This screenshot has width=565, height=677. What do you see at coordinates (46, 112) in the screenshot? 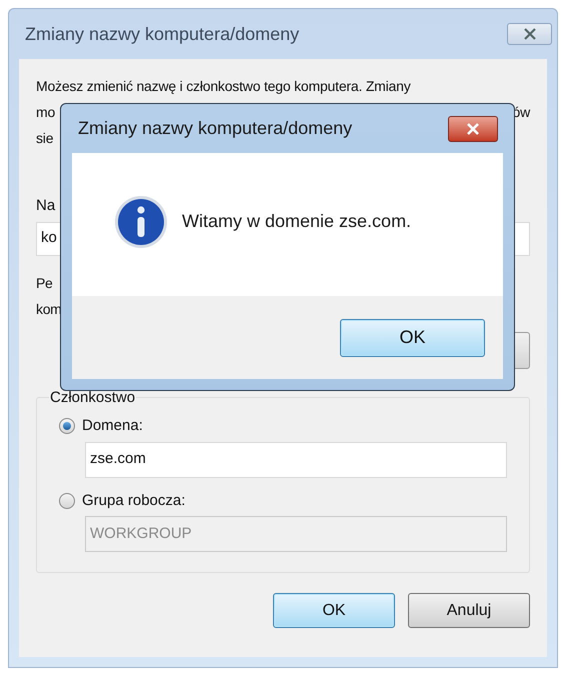
I see `intro-text: mo` at bounding box center [46, 112].